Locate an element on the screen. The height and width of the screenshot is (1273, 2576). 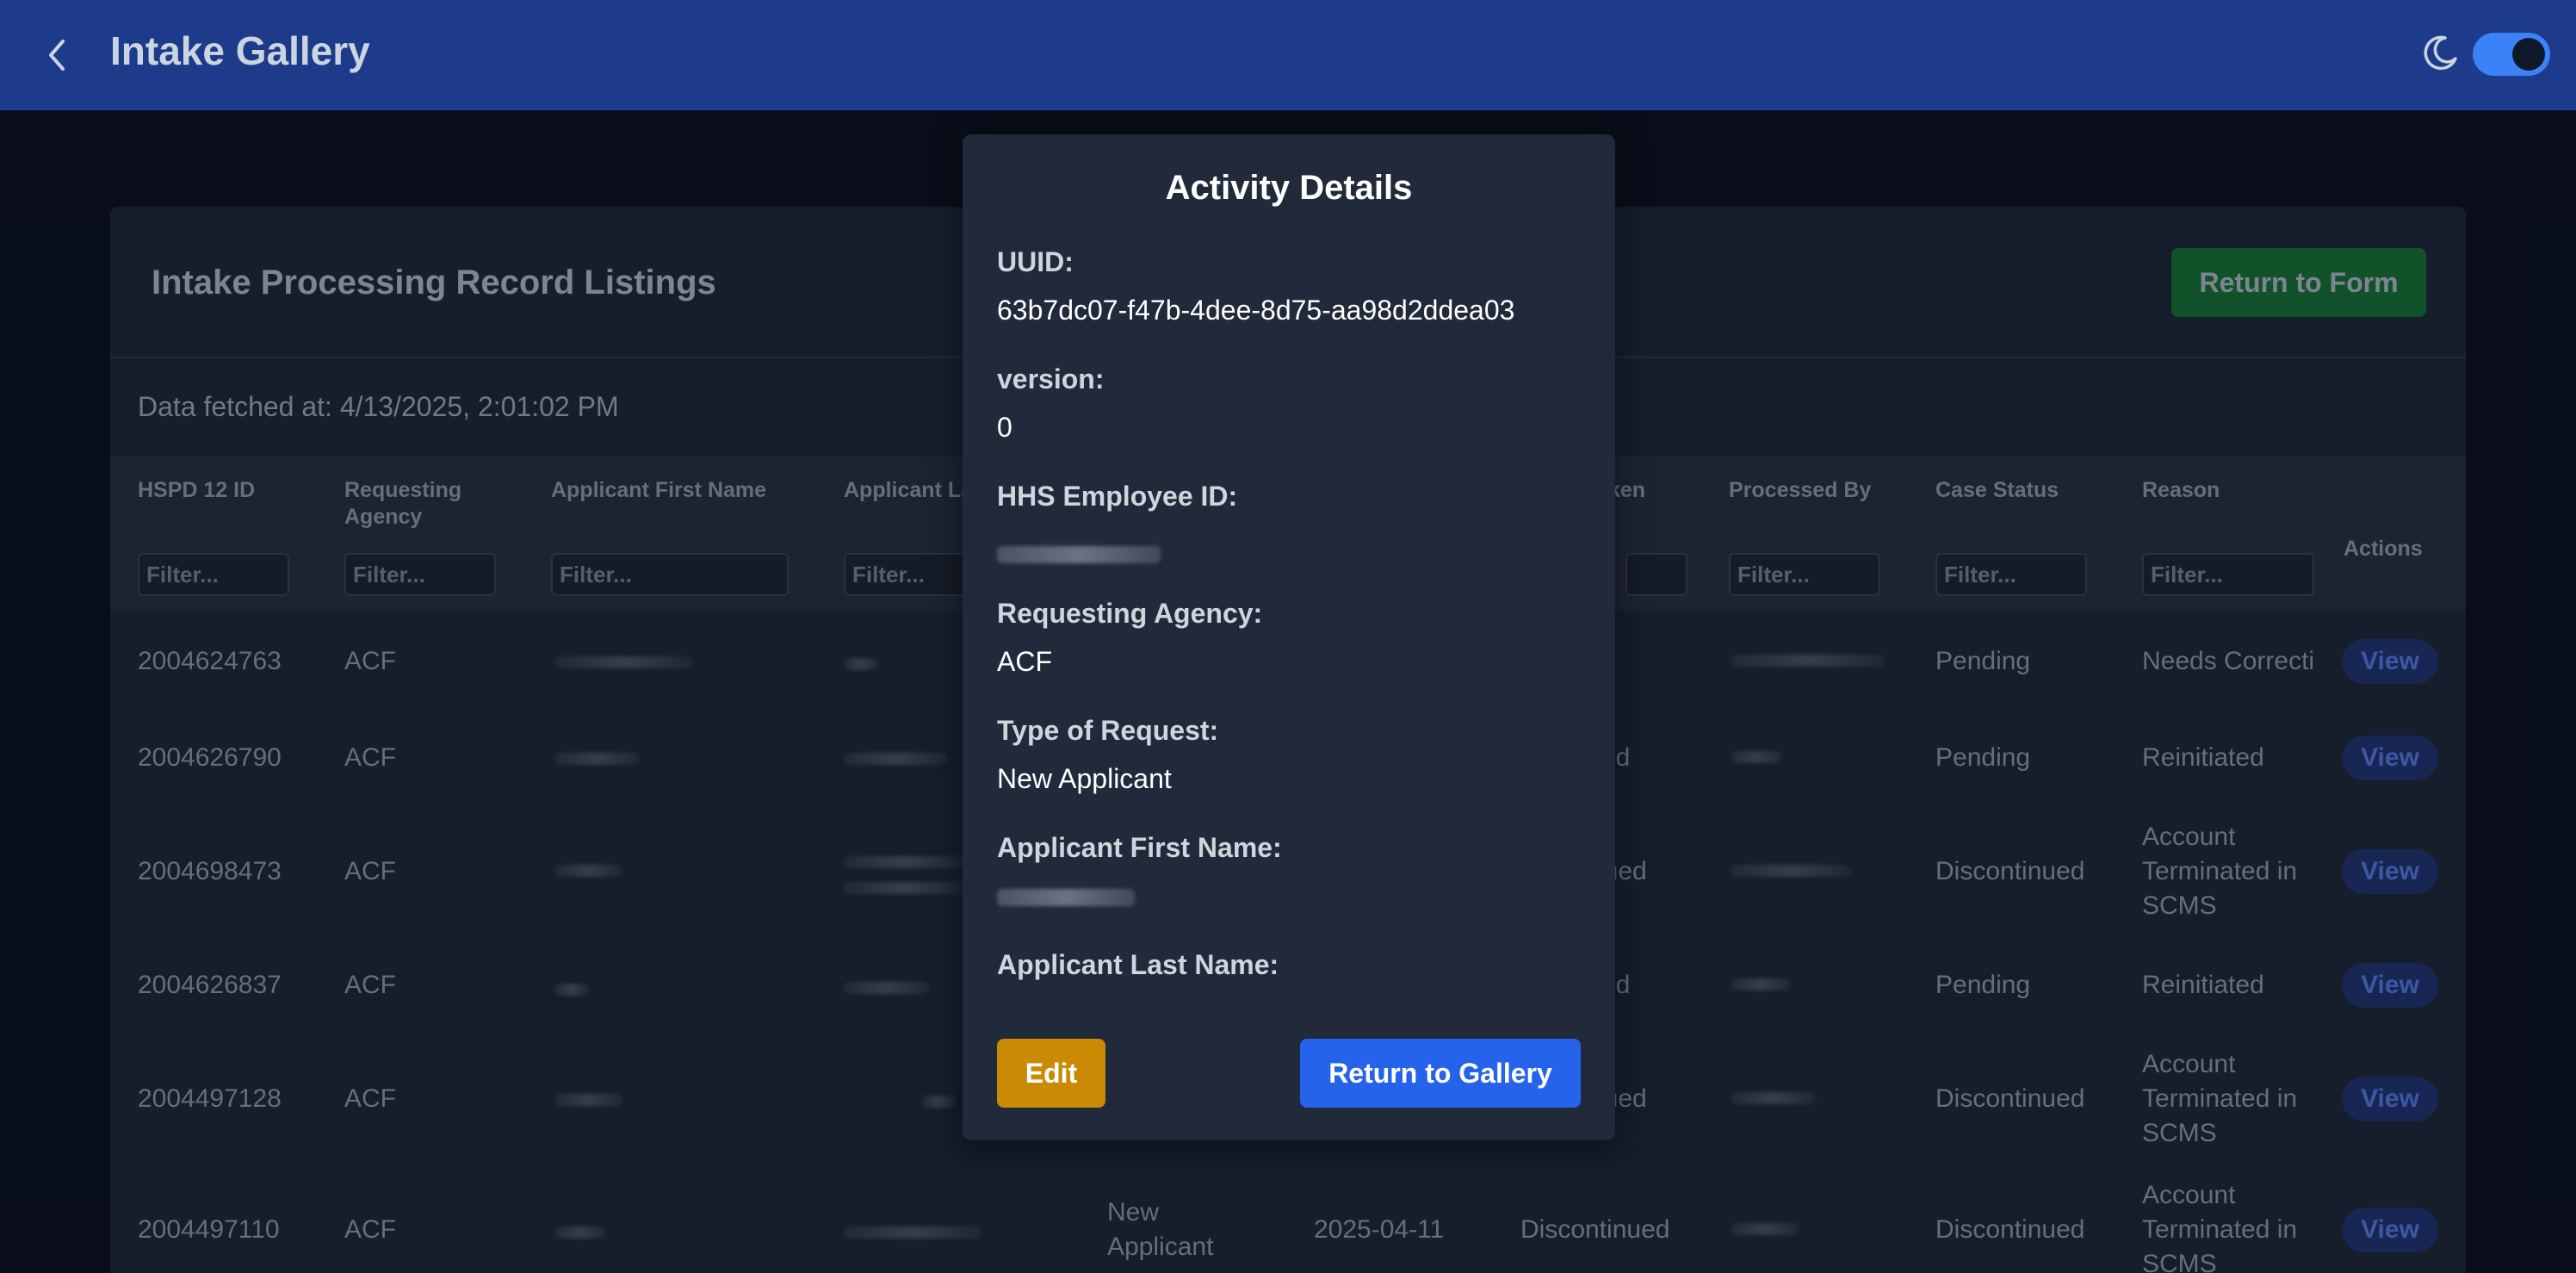
field-label-last-name: Applicant Last Name: is located at coordinates (1138, 964).